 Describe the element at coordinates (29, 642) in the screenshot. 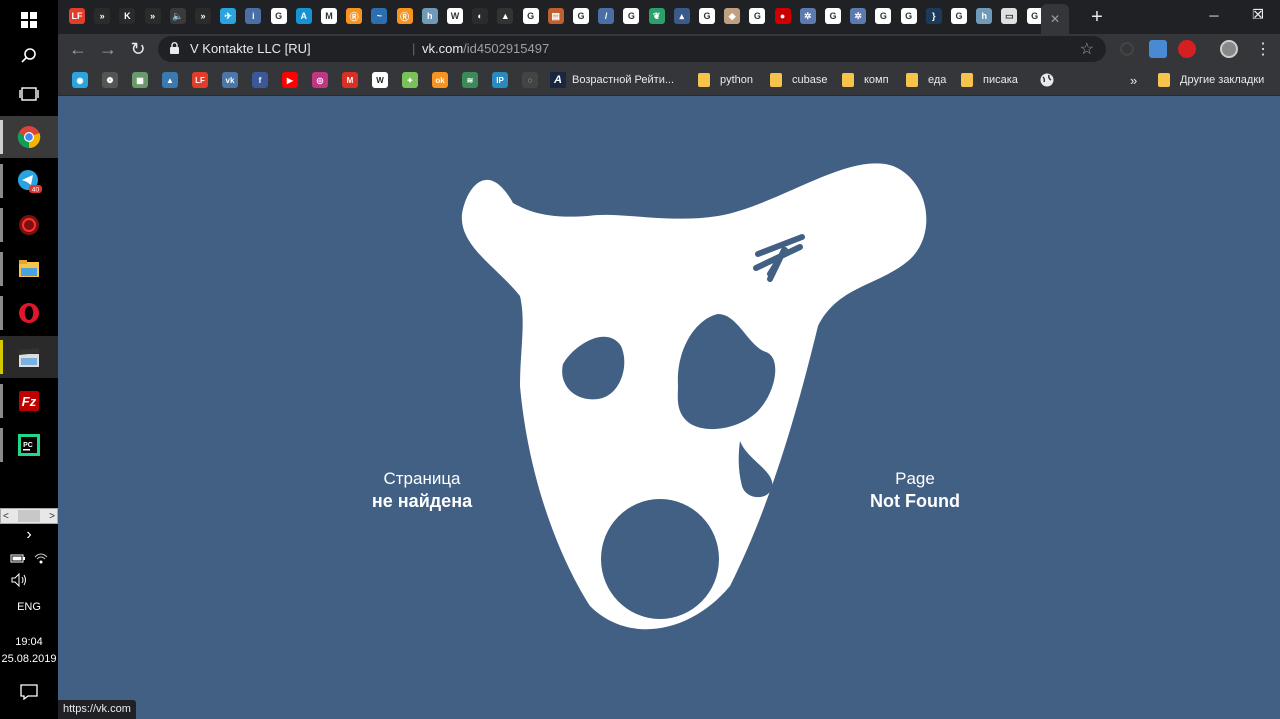

I see `clock-time: 19:04` at that location.